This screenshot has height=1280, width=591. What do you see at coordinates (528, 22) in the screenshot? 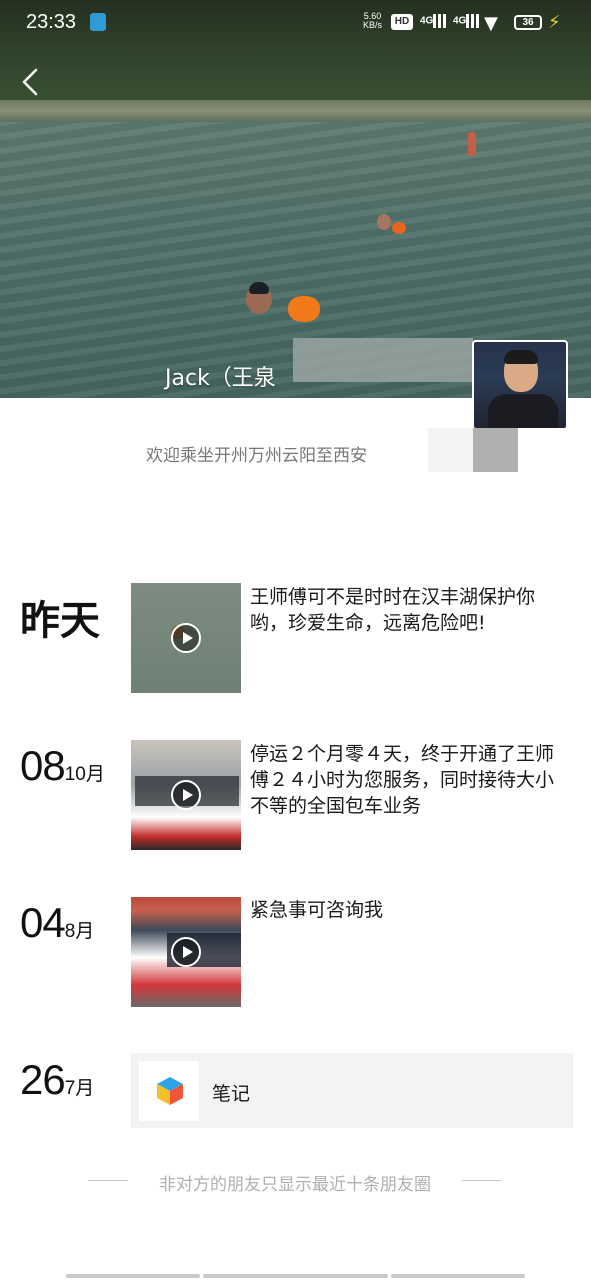
I see `battery-icon: 36` at bounding box center [528, 22].